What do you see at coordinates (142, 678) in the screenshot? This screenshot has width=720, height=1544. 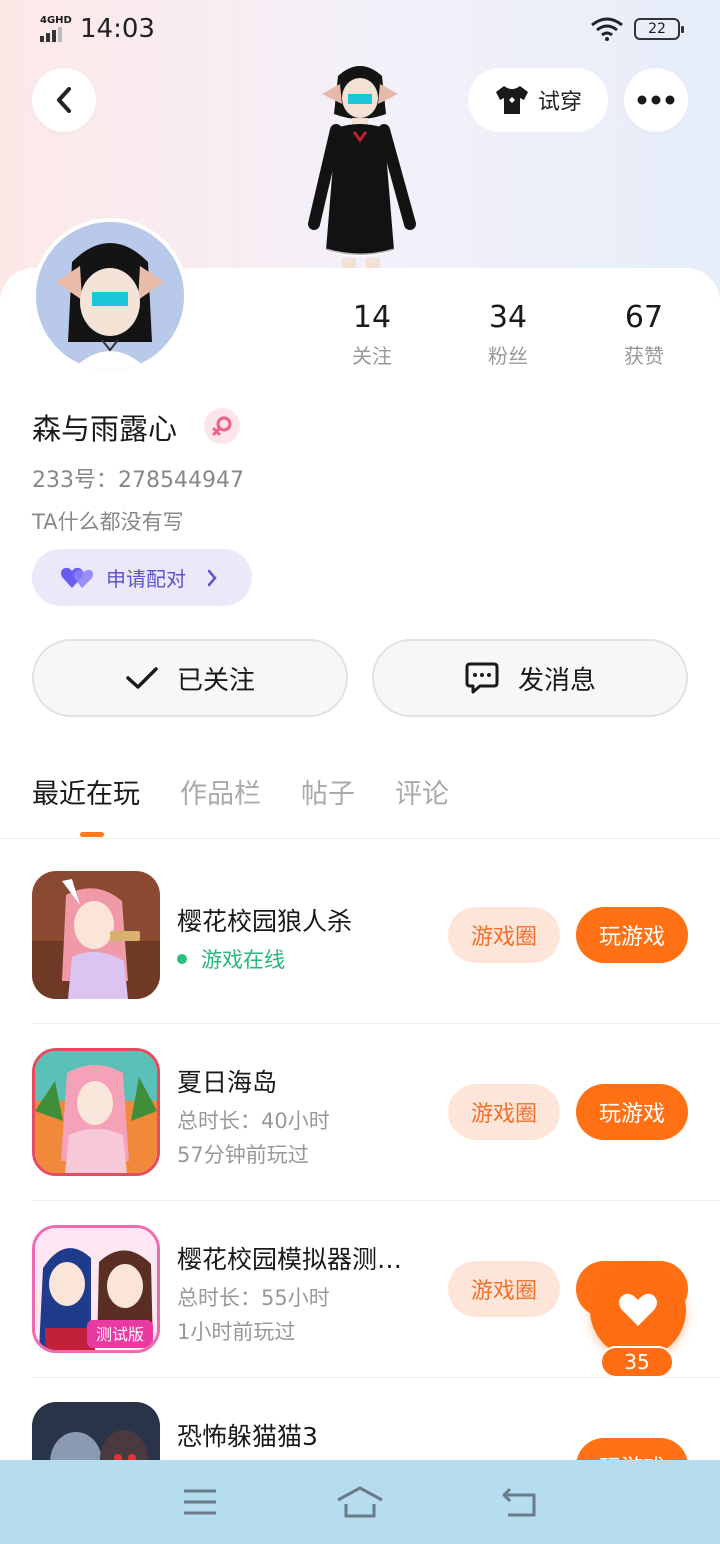 I see `checkmark-icon` at bounding box center [142, 678].